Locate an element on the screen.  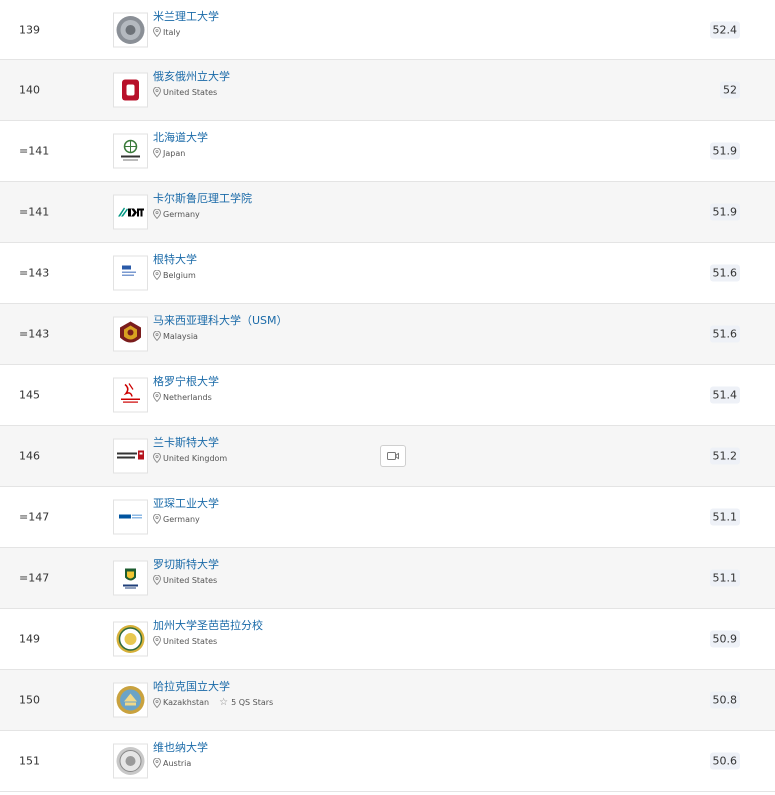
qs-stars-label: 5 QS Stars is located at coordinates (252, 702).